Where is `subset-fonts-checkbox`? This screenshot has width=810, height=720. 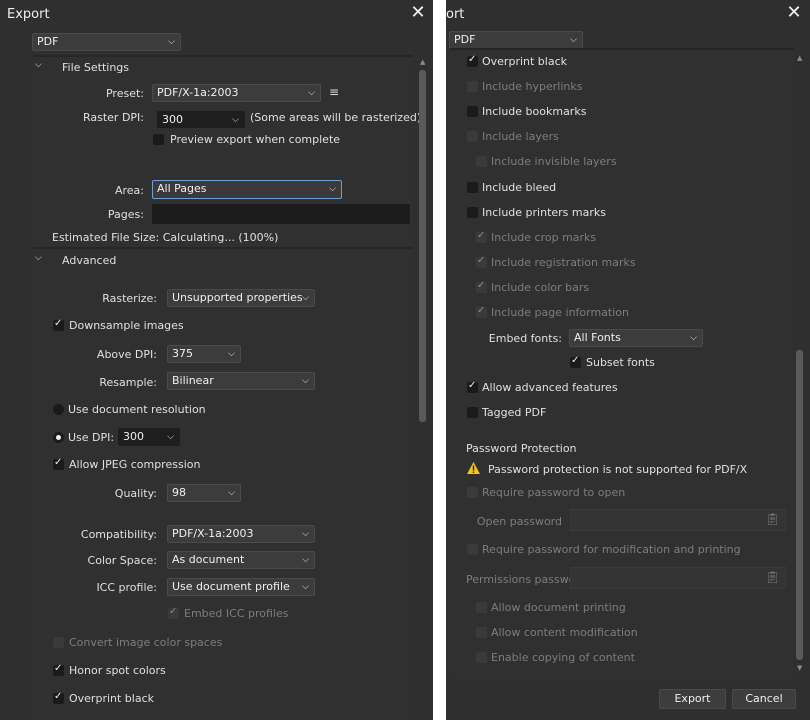 subset-fonts-checkbox is located at coordinates (575, 361).